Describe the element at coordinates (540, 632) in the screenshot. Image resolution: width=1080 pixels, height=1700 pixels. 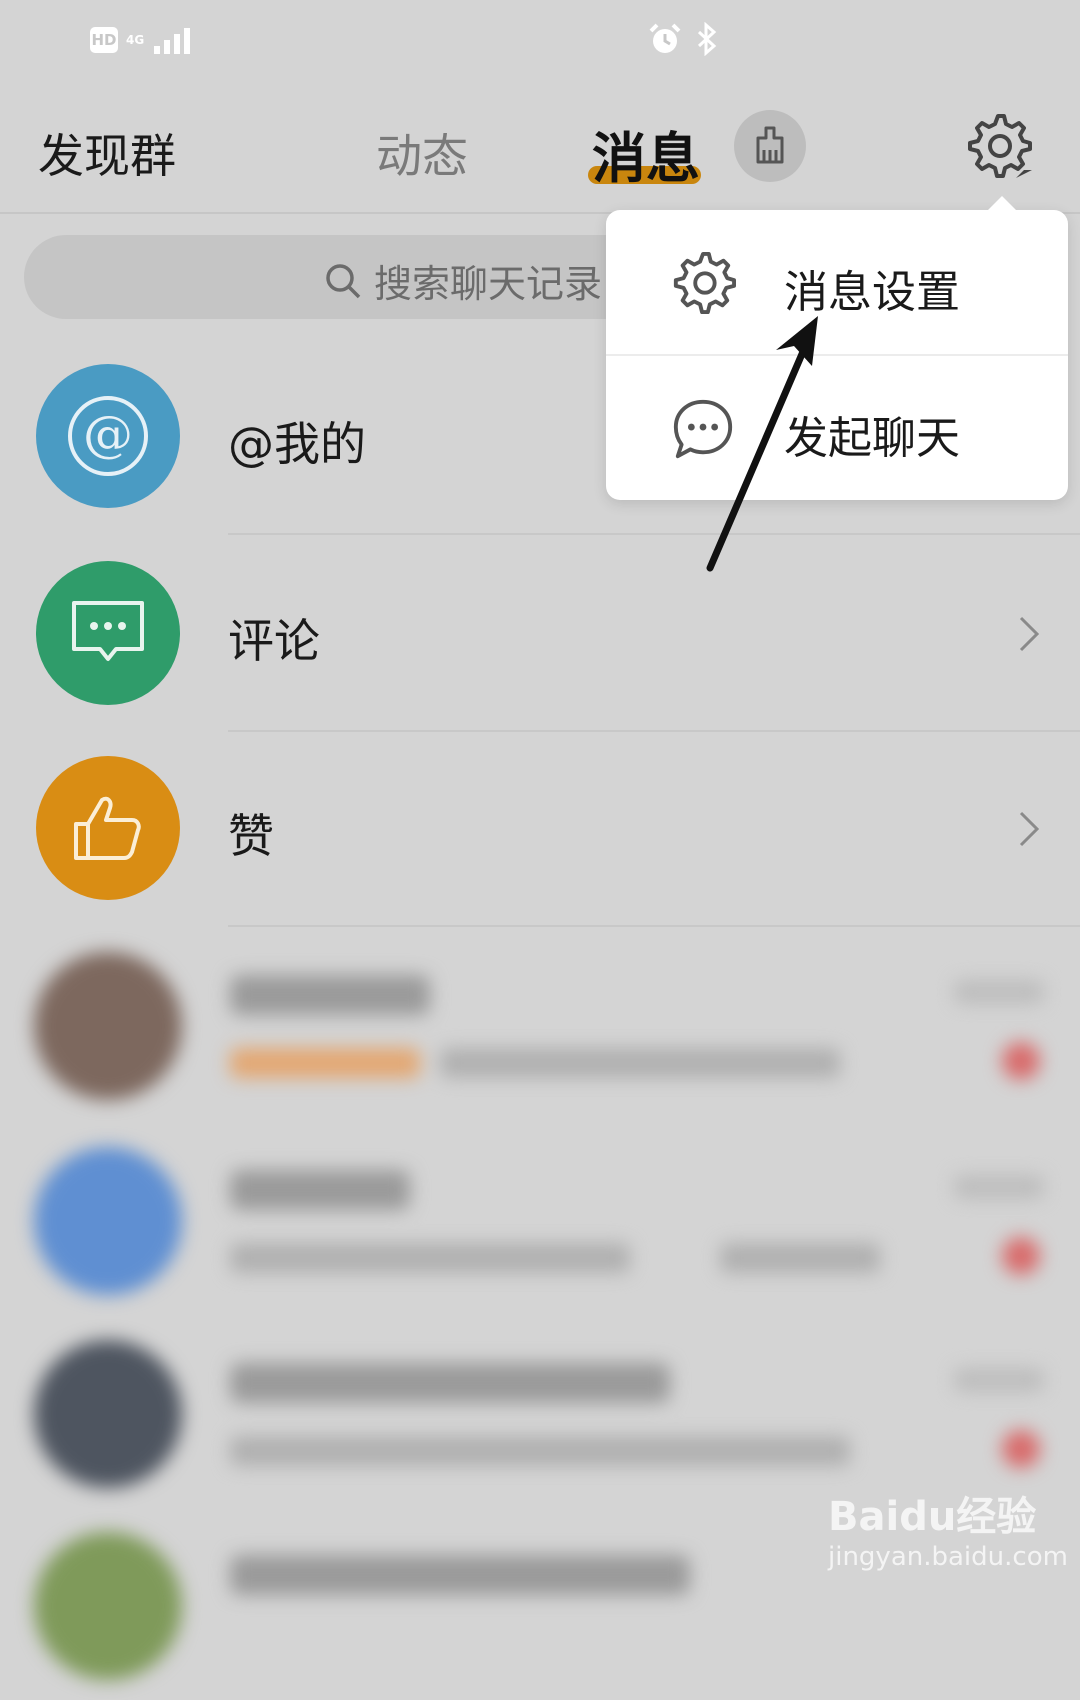
I see `list-item-comments: 评论` at that location.